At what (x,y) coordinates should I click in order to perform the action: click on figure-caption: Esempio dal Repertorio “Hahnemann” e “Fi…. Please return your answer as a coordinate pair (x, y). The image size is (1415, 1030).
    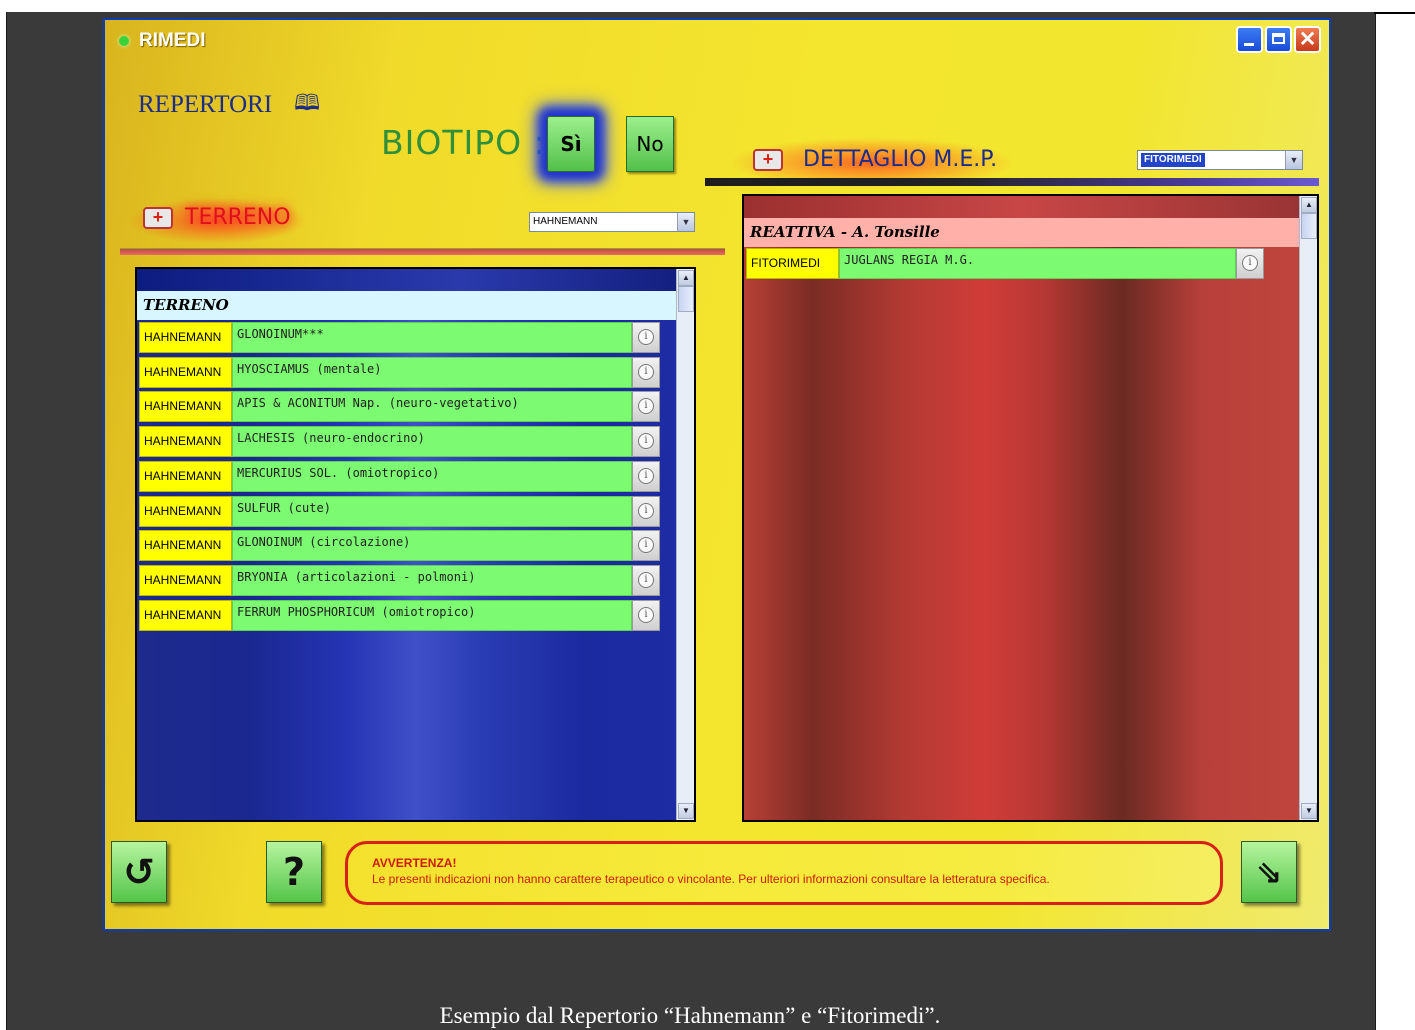
    Looking at the image, I should click on (690, 1015).